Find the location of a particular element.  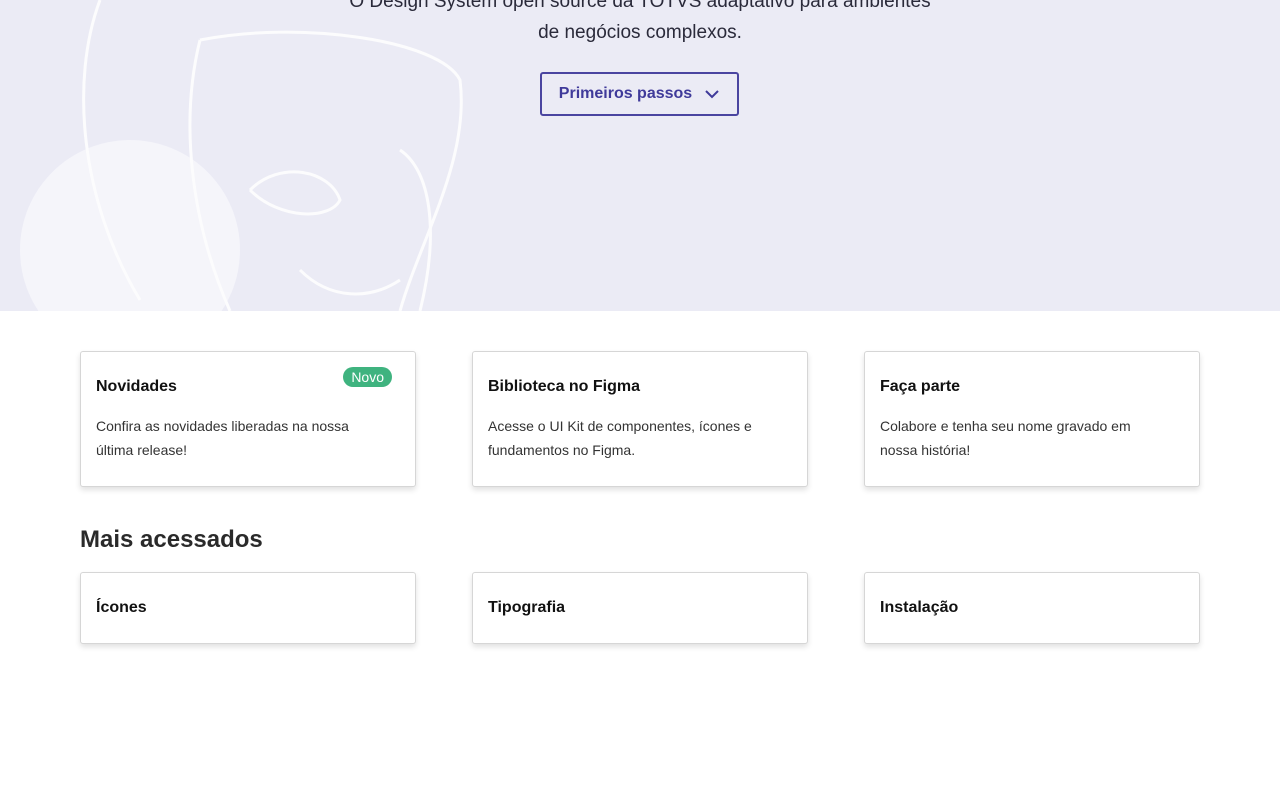

chevron-down-icon is located at coordinates (712, 94).